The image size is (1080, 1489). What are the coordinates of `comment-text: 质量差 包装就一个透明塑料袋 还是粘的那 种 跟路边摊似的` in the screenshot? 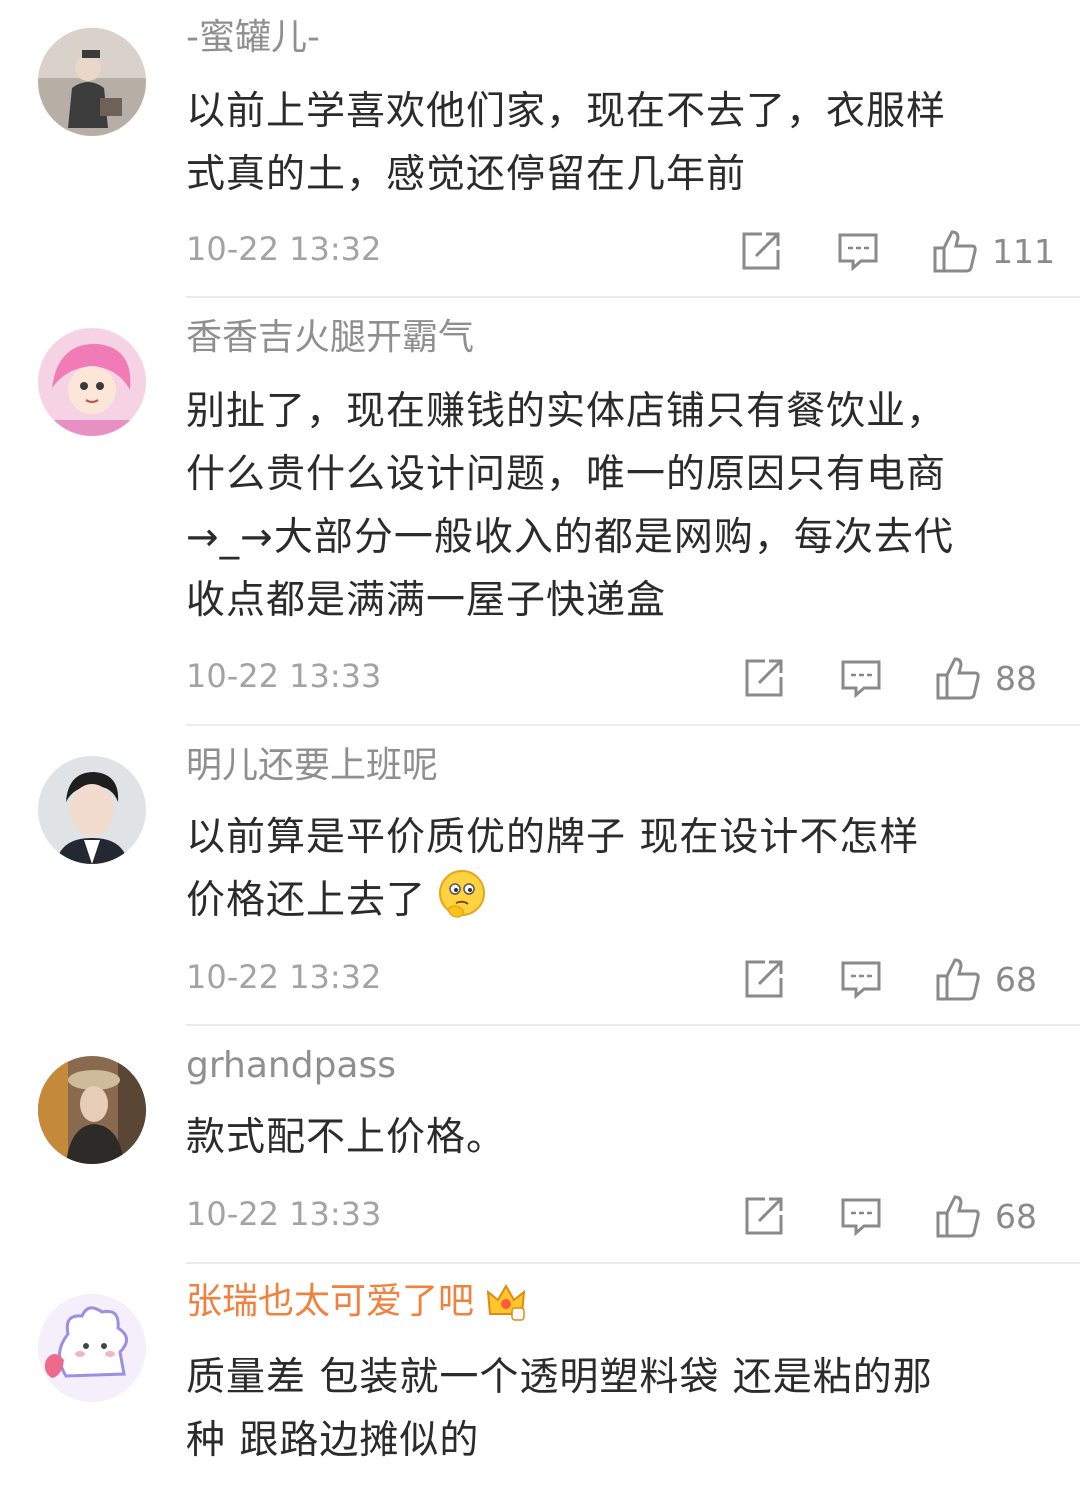 It's located at (616, 1409).